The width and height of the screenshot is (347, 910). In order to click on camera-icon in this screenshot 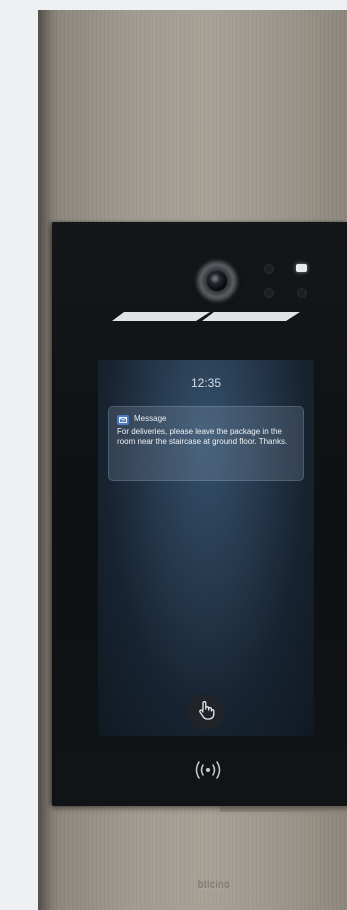, I will do `click(217, 281)`.